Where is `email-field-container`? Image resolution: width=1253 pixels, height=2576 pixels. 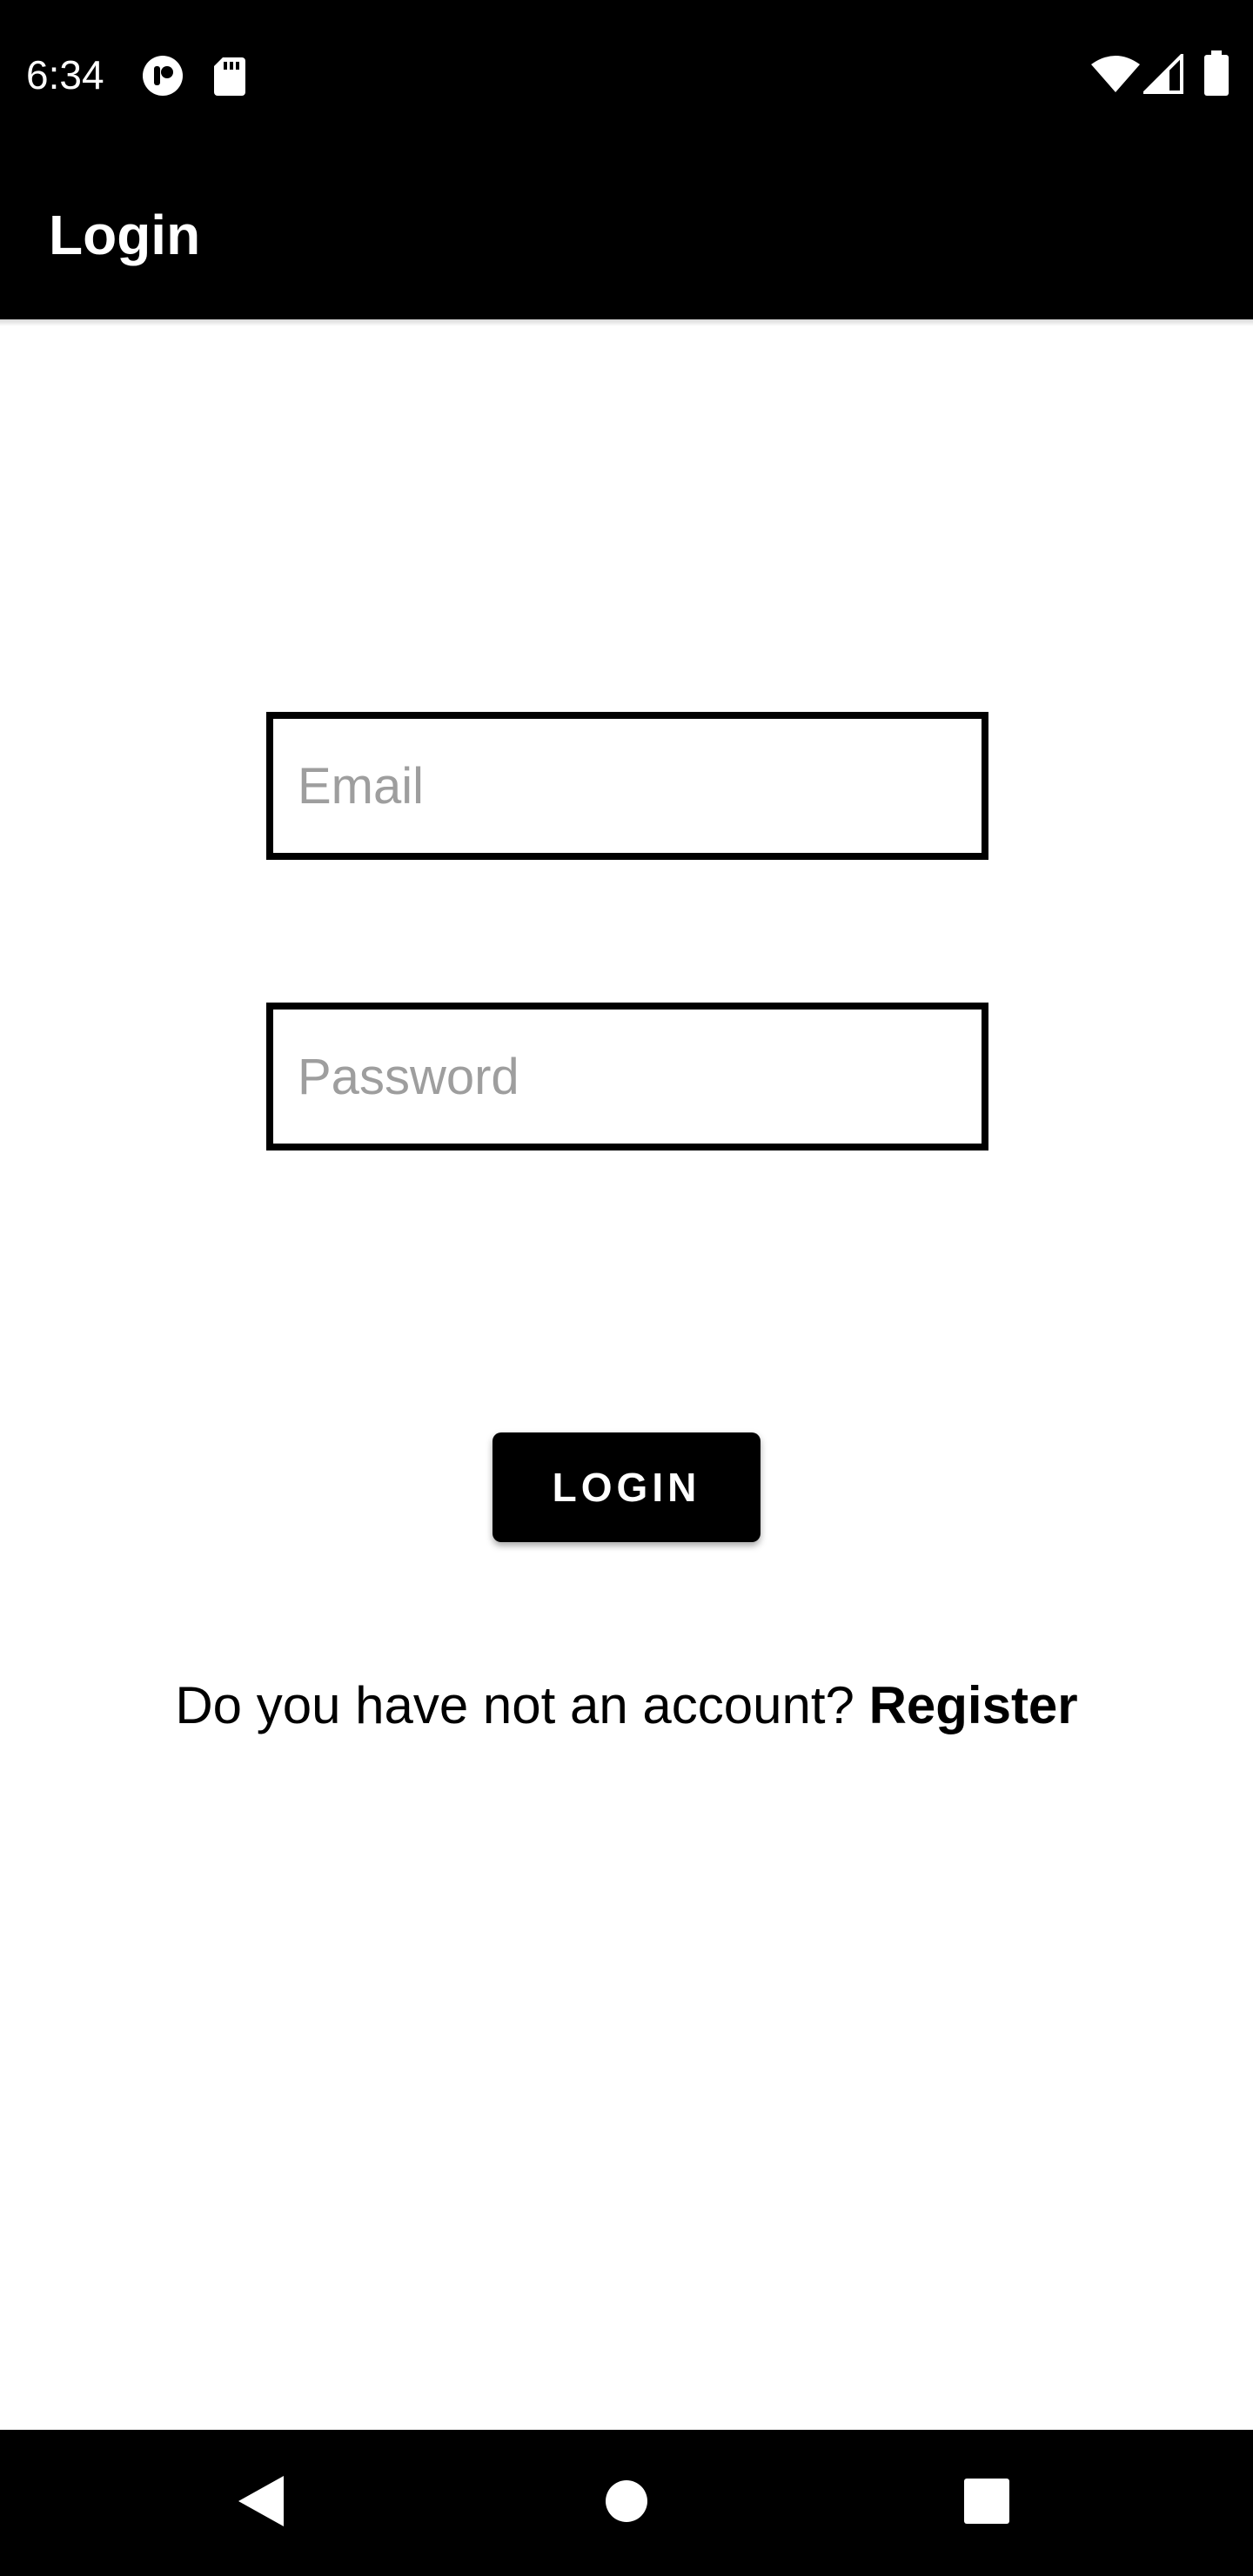
email-field-container is located at coordinates (627, 786).